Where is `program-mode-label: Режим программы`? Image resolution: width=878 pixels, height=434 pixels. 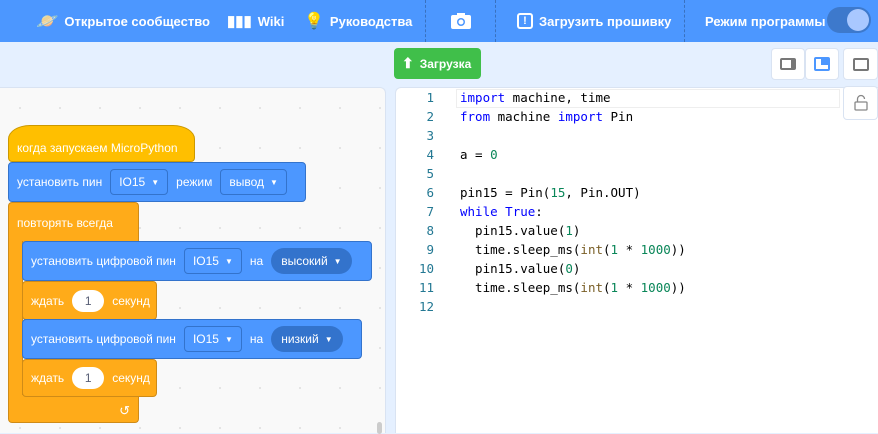
program-mode-label: Режим программы is located at coordinates (765, 21).